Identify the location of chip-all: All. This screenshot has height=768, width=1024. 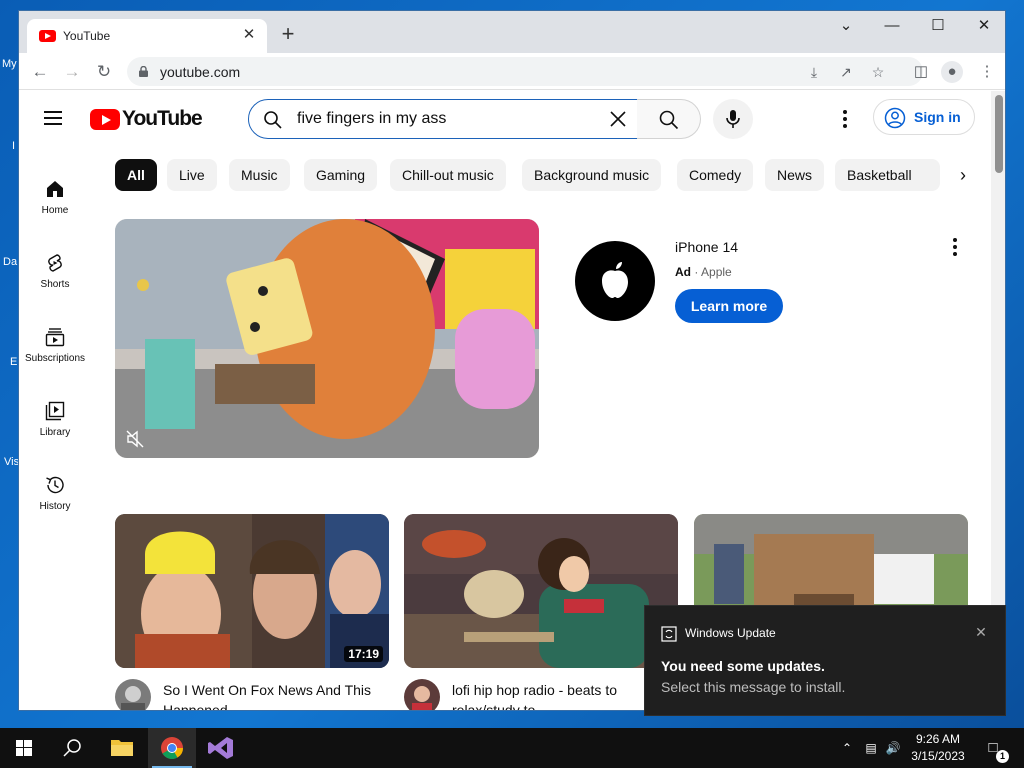
(136, 175).